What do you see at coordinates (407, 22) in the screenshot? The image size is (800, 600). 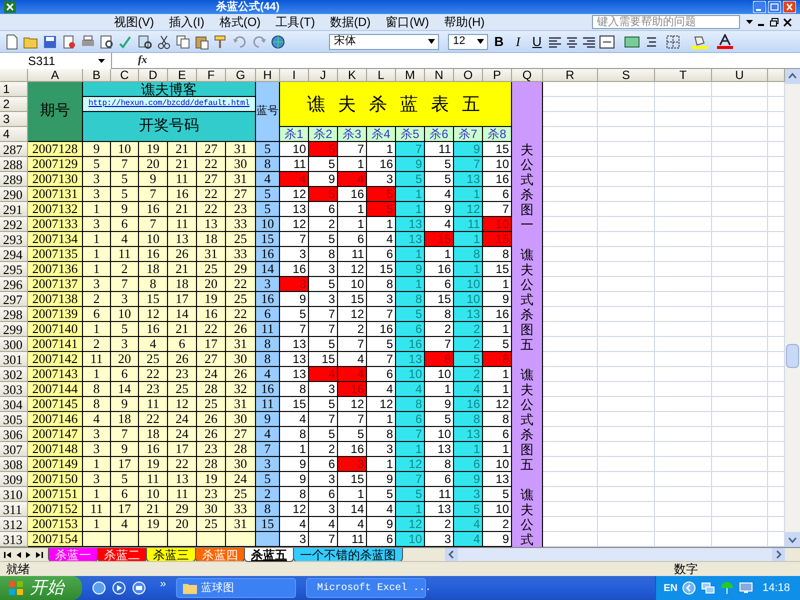 I see `menu-item: 窗口(W)` at bounding box center [407, 22].